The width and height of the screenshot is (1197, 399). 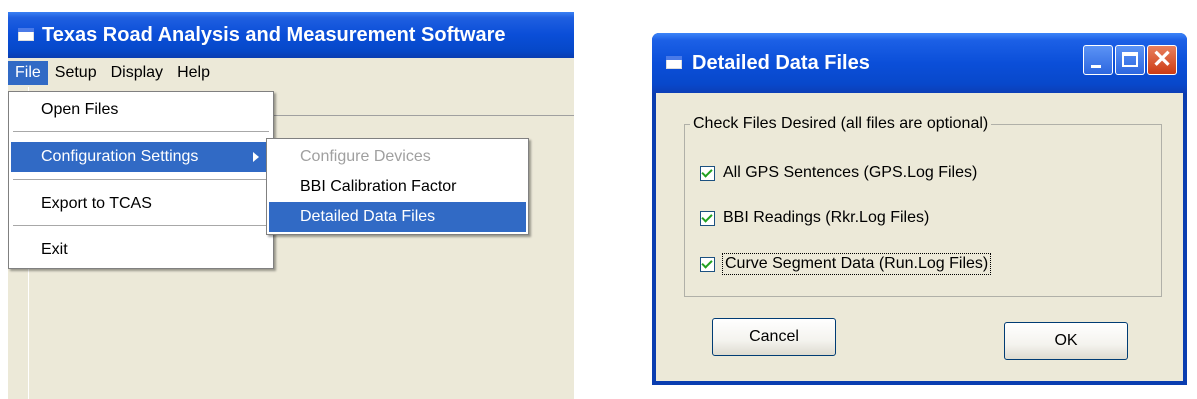 What do you see at coordinates (137, 73) in the screenshot?
I see `menu-display: Display` at bounding box center [137, 73].